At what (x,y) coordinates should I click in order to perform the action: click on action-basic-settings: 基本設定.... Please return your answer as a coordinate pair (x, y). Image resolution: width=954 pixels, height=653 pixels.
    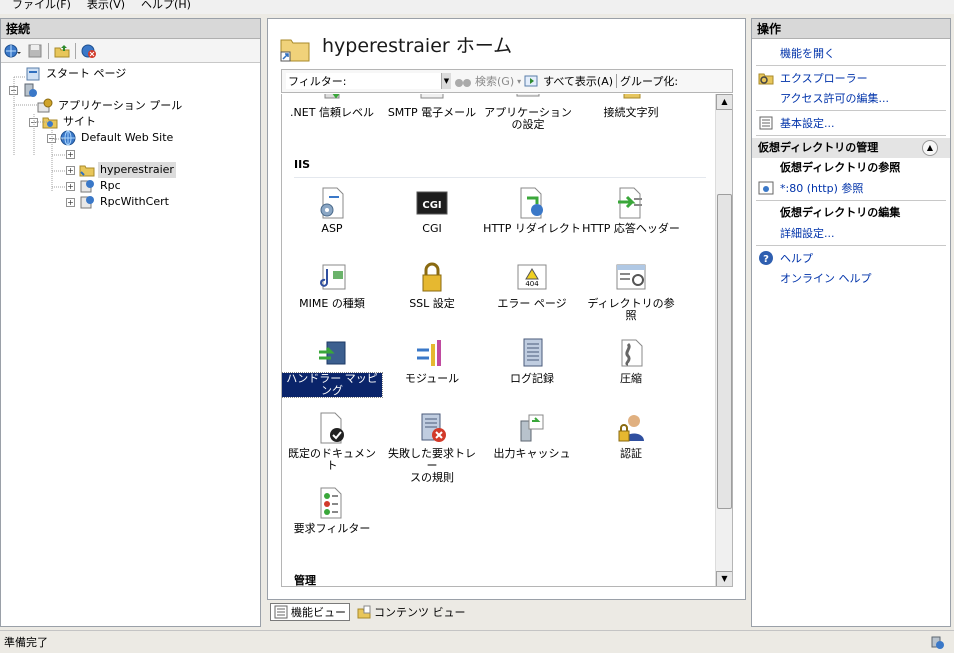
    Looking at the image, I should click on (851, 123).